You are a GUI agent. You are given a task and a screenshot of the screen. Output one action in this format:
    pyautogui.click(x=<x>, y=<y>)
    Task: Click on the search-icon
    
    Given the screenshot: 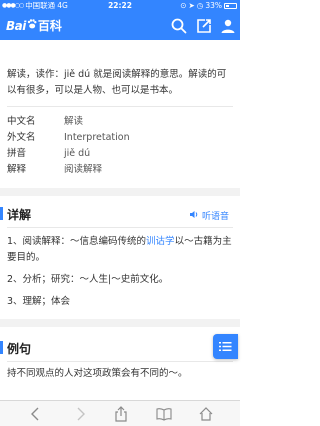 What is the action you would take?
    pyautogui.click(x=179, y=26)
    